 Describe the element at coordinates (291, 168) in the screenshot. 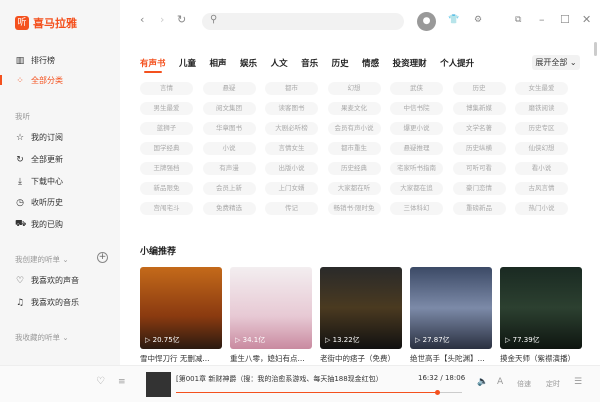

I see `tag-item: 出版小说` at that location.